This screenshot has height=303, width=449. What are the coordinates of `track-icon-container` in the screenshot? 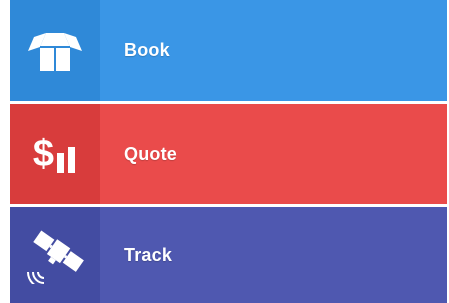 It's located at (55, 255).